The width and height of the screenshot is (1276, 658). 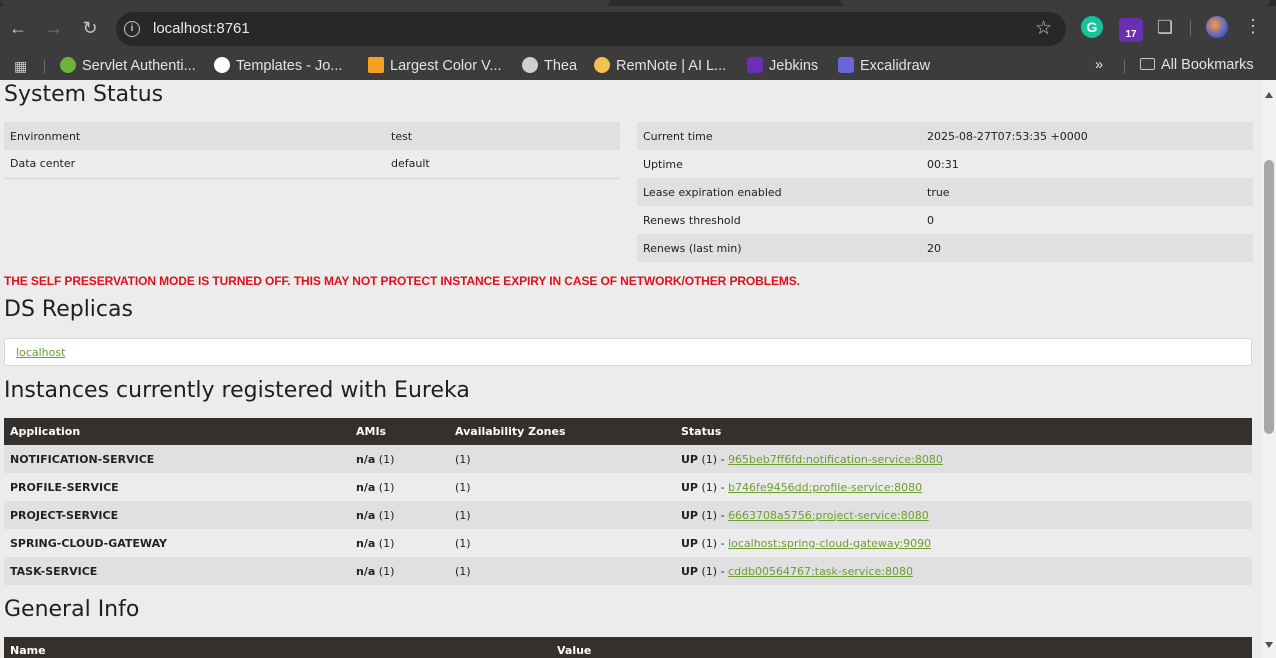 What do you see at coordinates (1217, 27) in the screenshot?
I see `profile-avatar` at bounding box center [1217, 27].